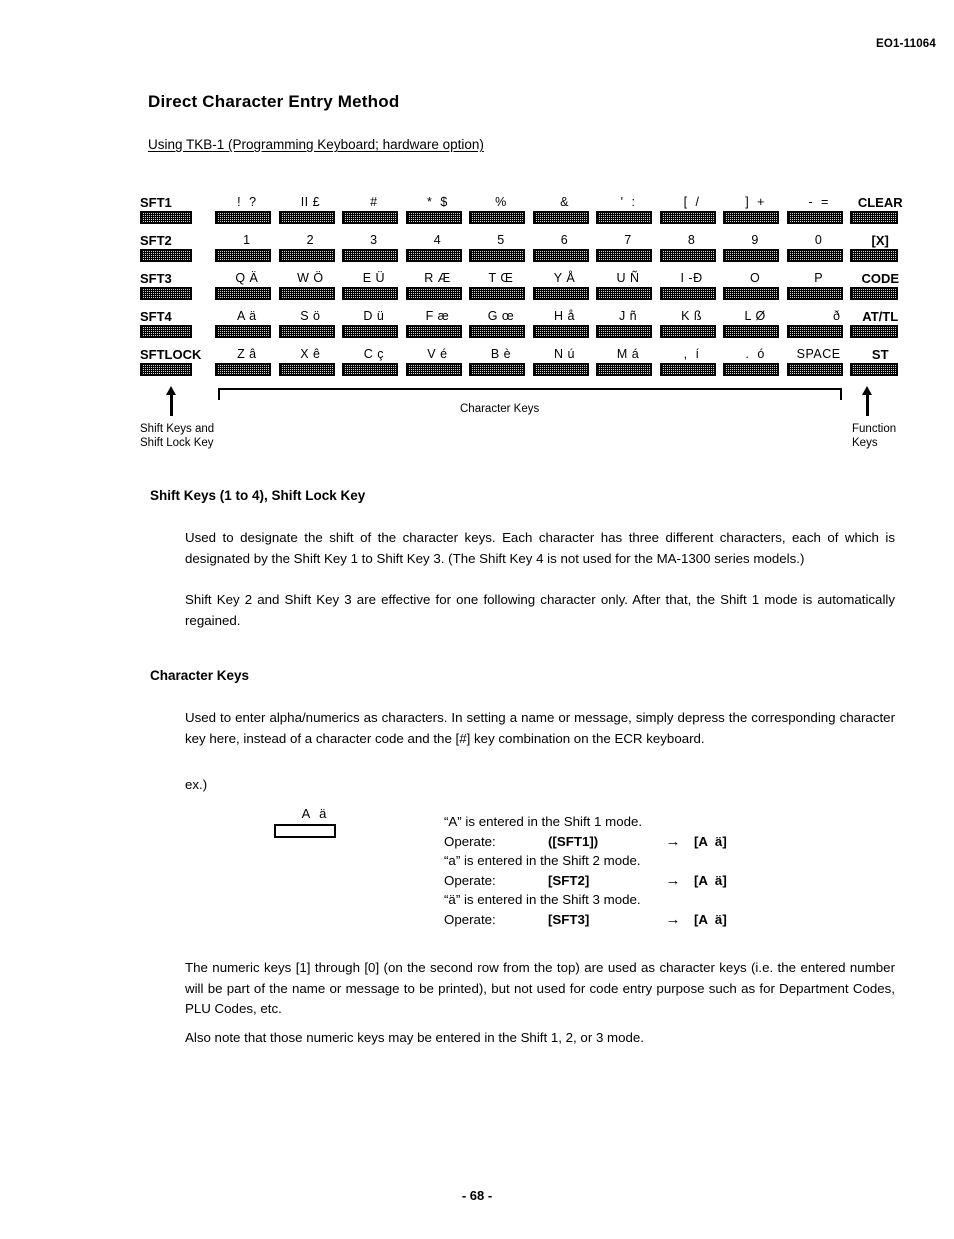 The height and width of the screenshot is (1239, 954). What do you see at coordinates (691, 285) in the screenshot?
I see `character-key-cell: I -Ð` at bounding box center [691, 285].